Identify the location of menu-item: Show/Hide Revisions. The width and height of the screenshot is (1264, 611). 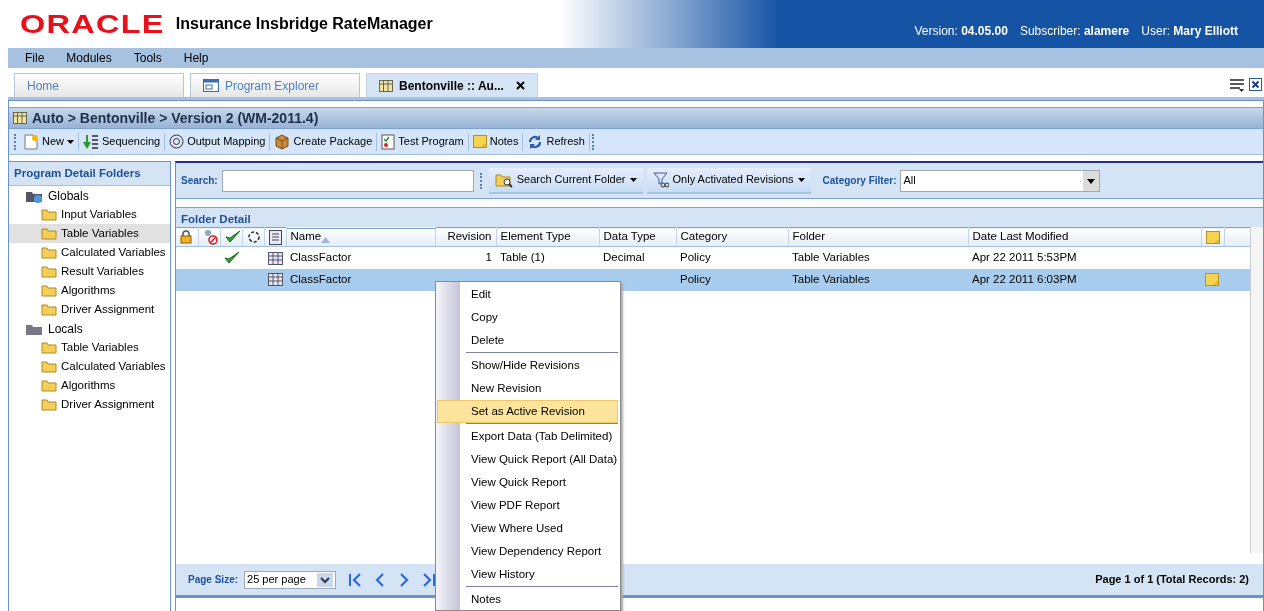
(527, 365).